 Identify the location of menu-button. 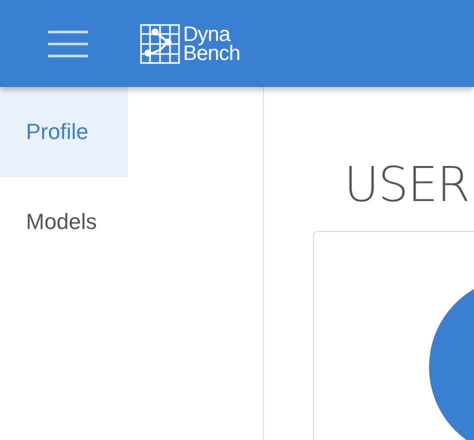
(68, 43).